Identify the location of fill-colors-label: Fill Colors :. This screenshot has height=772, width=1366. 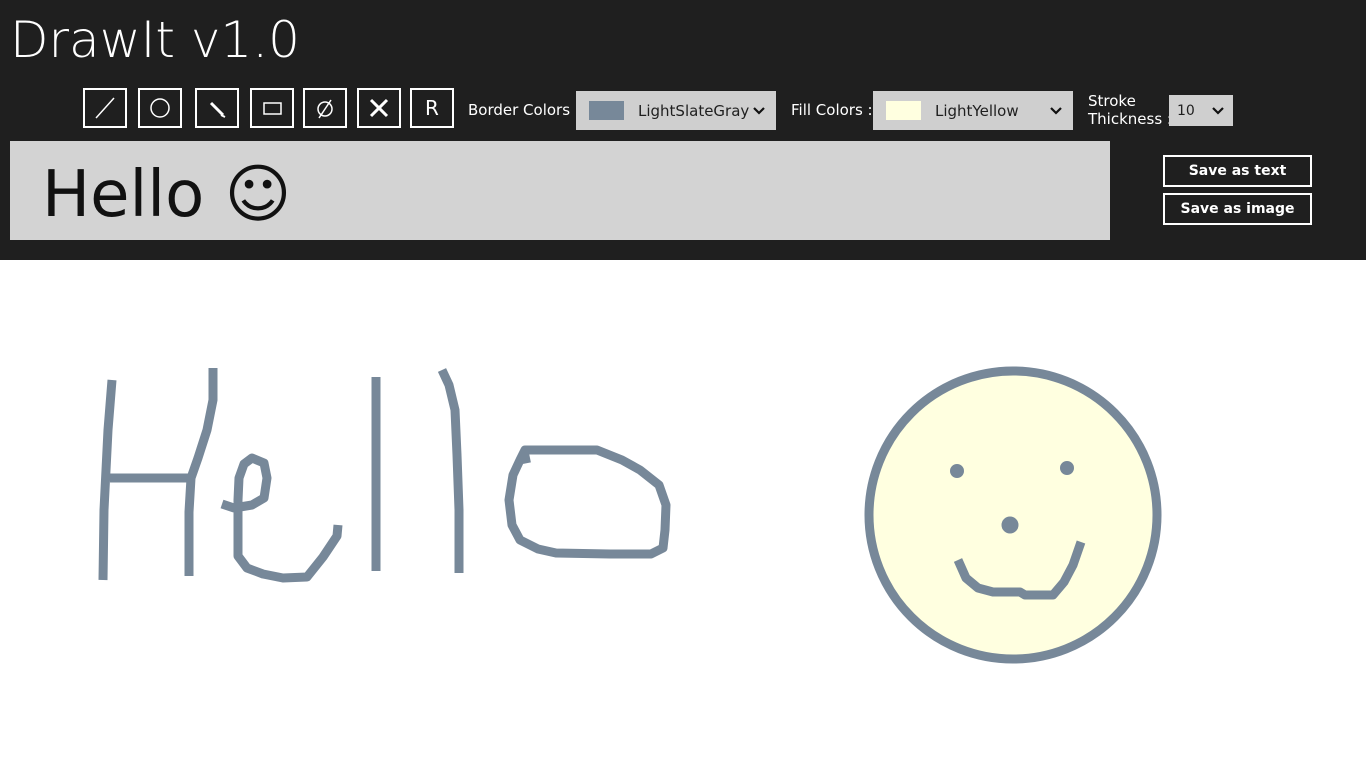
(832, 110).